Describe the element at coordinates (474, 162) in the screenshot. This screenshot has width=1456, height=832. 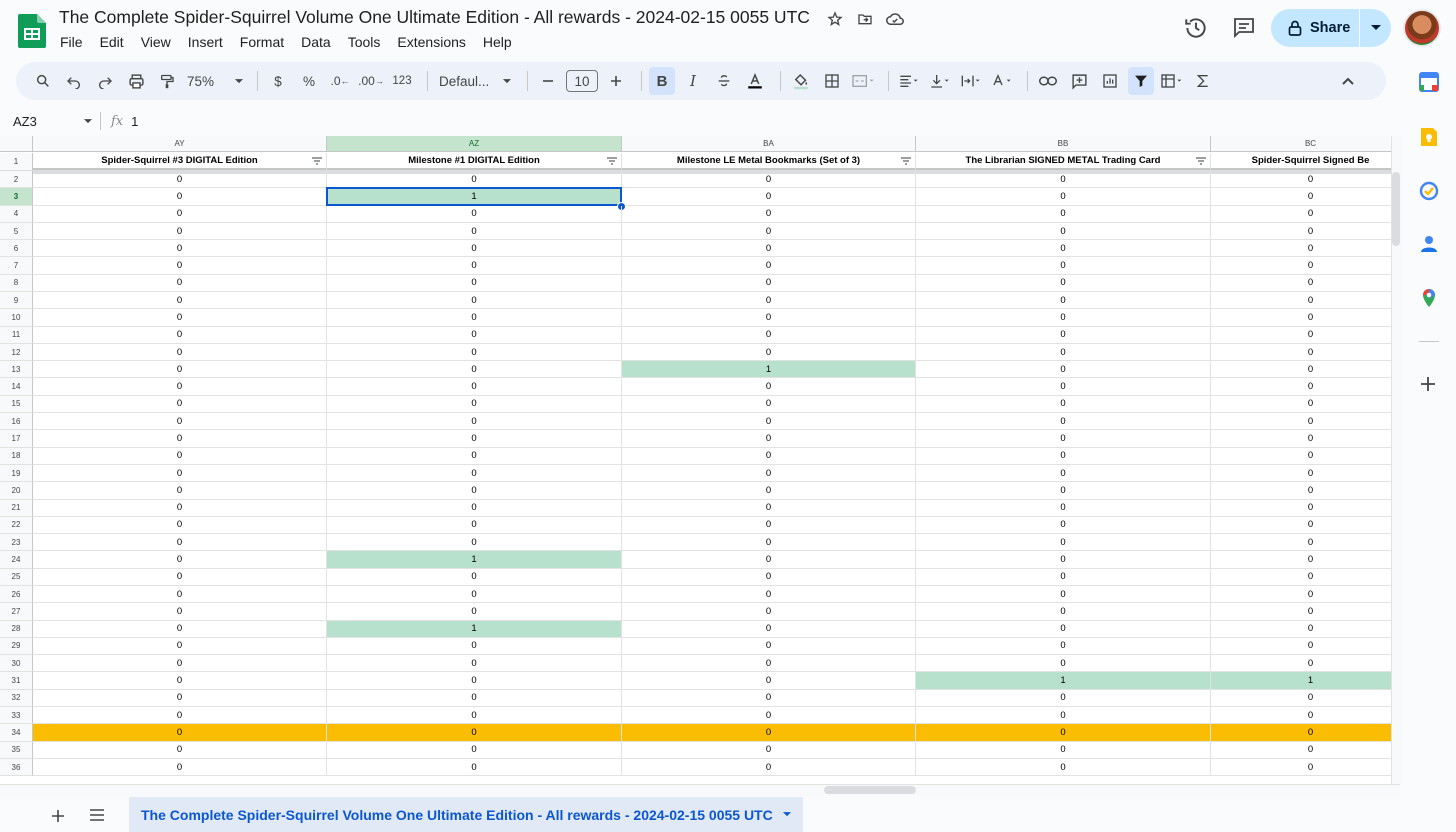
I see `column-title-cell: Milestone #1 DIGITAL Edition` at that location.